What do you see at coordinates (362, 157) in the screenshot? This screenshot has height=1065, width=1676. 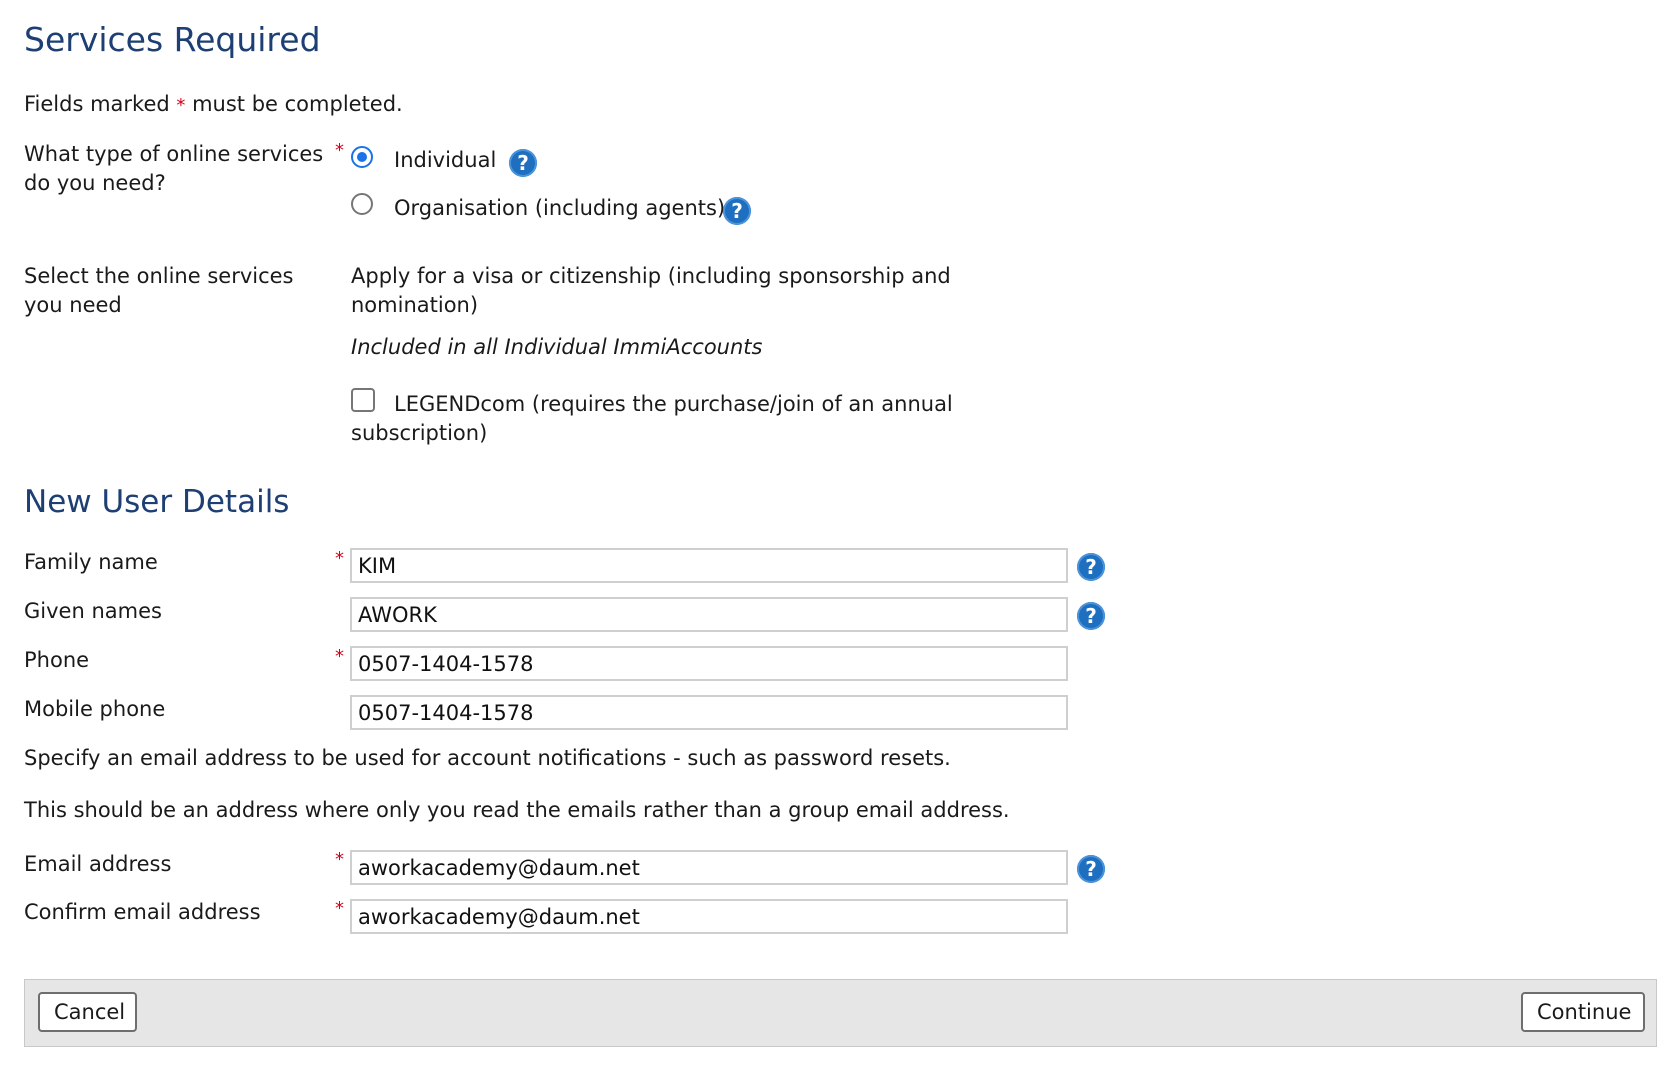 I see `individual-radio` at bounding box center [362, 157].